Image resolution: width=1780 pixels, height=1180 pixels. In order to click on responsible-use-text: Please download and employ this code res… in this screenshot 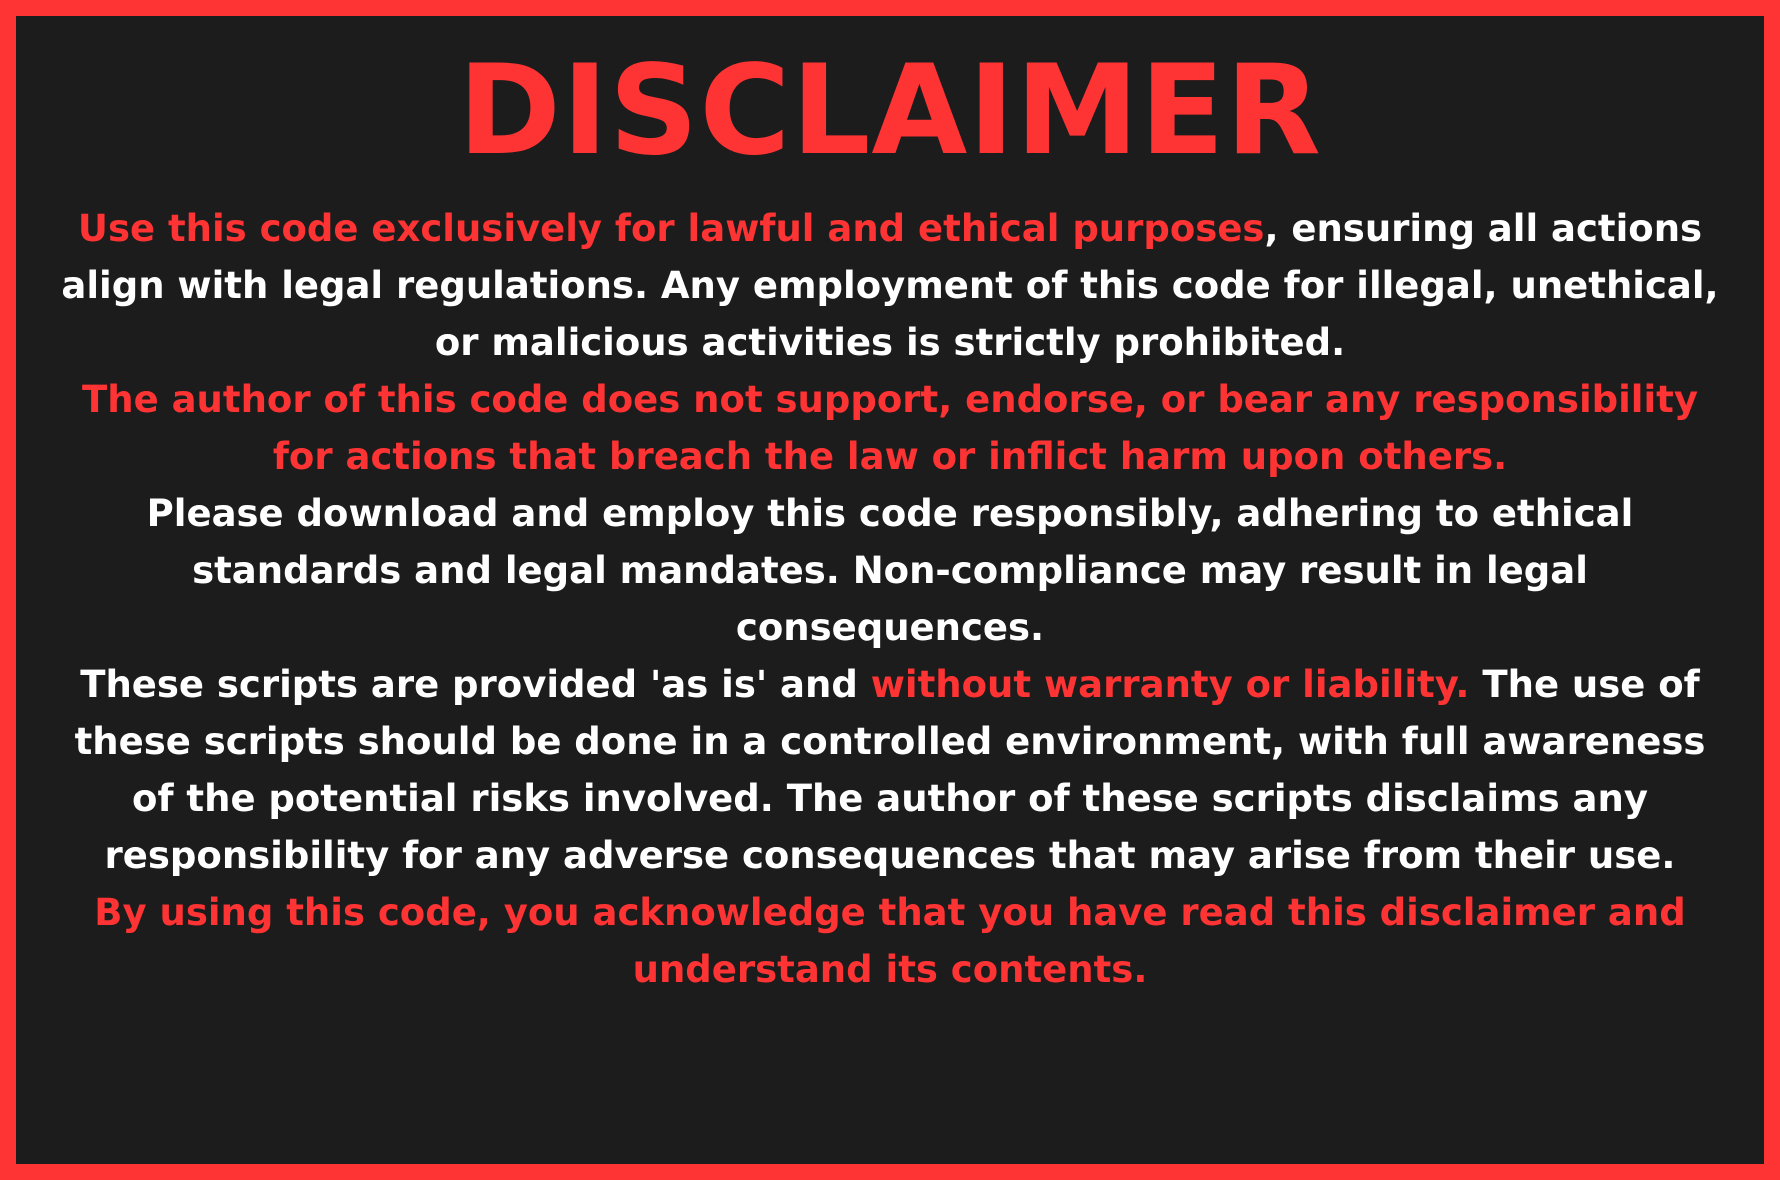, I will do `click(890, 570)`.